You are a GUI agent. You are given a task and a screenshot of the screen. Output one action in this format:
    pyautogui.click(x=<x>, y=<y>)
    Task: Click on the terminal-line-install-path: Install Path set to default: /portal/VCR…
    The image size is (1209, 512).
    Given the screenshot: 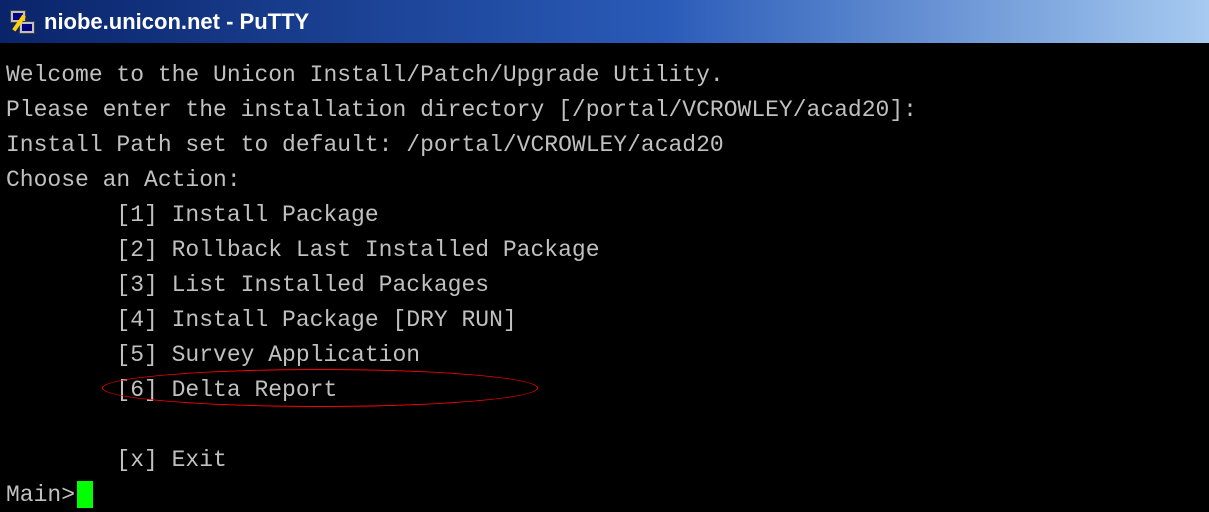 What is the action you would take?
    pyautogui.click(x=365, y=145)
    